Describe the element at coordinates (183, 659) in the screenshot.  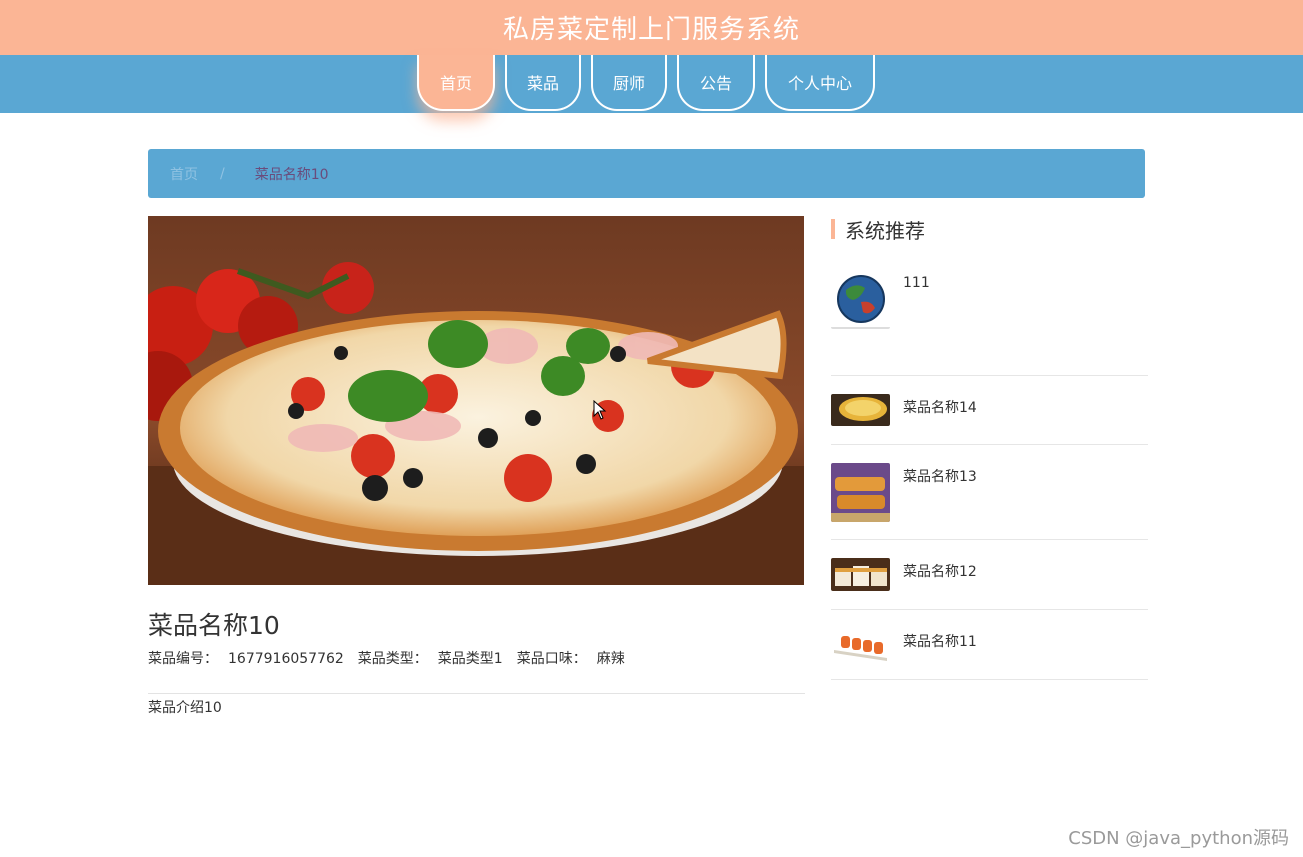
I see `dish-number-label: 菜品编号：` at that location.